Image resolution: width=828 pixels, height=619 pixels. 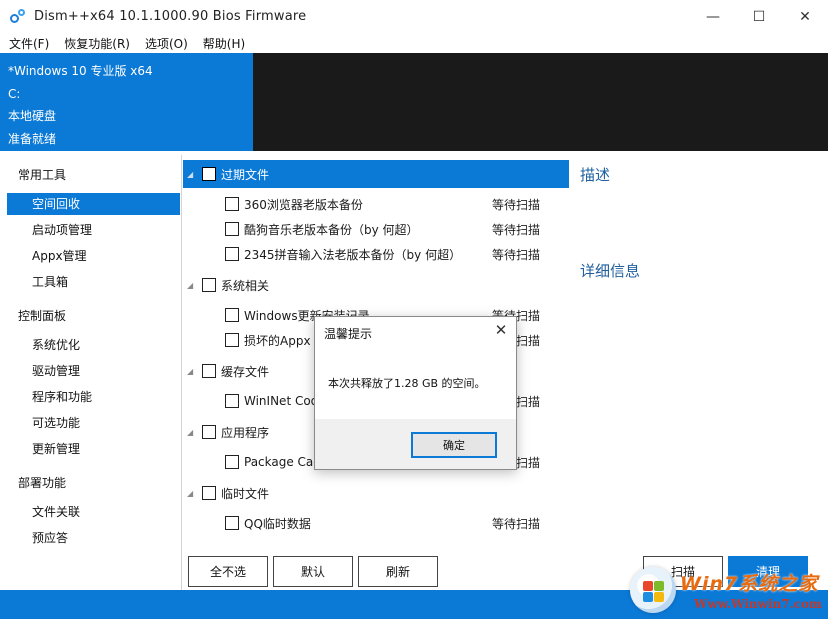 What do you see at coordinates (376, 254) in the screenshot?
I see `list-item: 2345拼音输入法老版本备份（by 何超） 等待扫描` at bounding box center [376, 254].